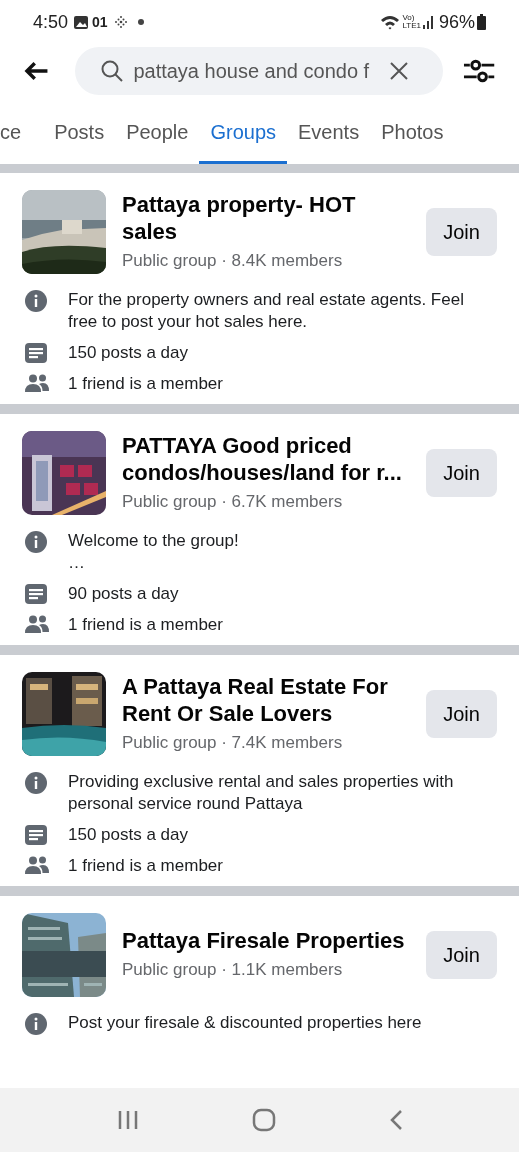 This screenshot has height=1152, width=519. What do you see at coordinates (411, 26) in the screenshot?
I see `network-label: LTE1` at bounding box center [411, 26].